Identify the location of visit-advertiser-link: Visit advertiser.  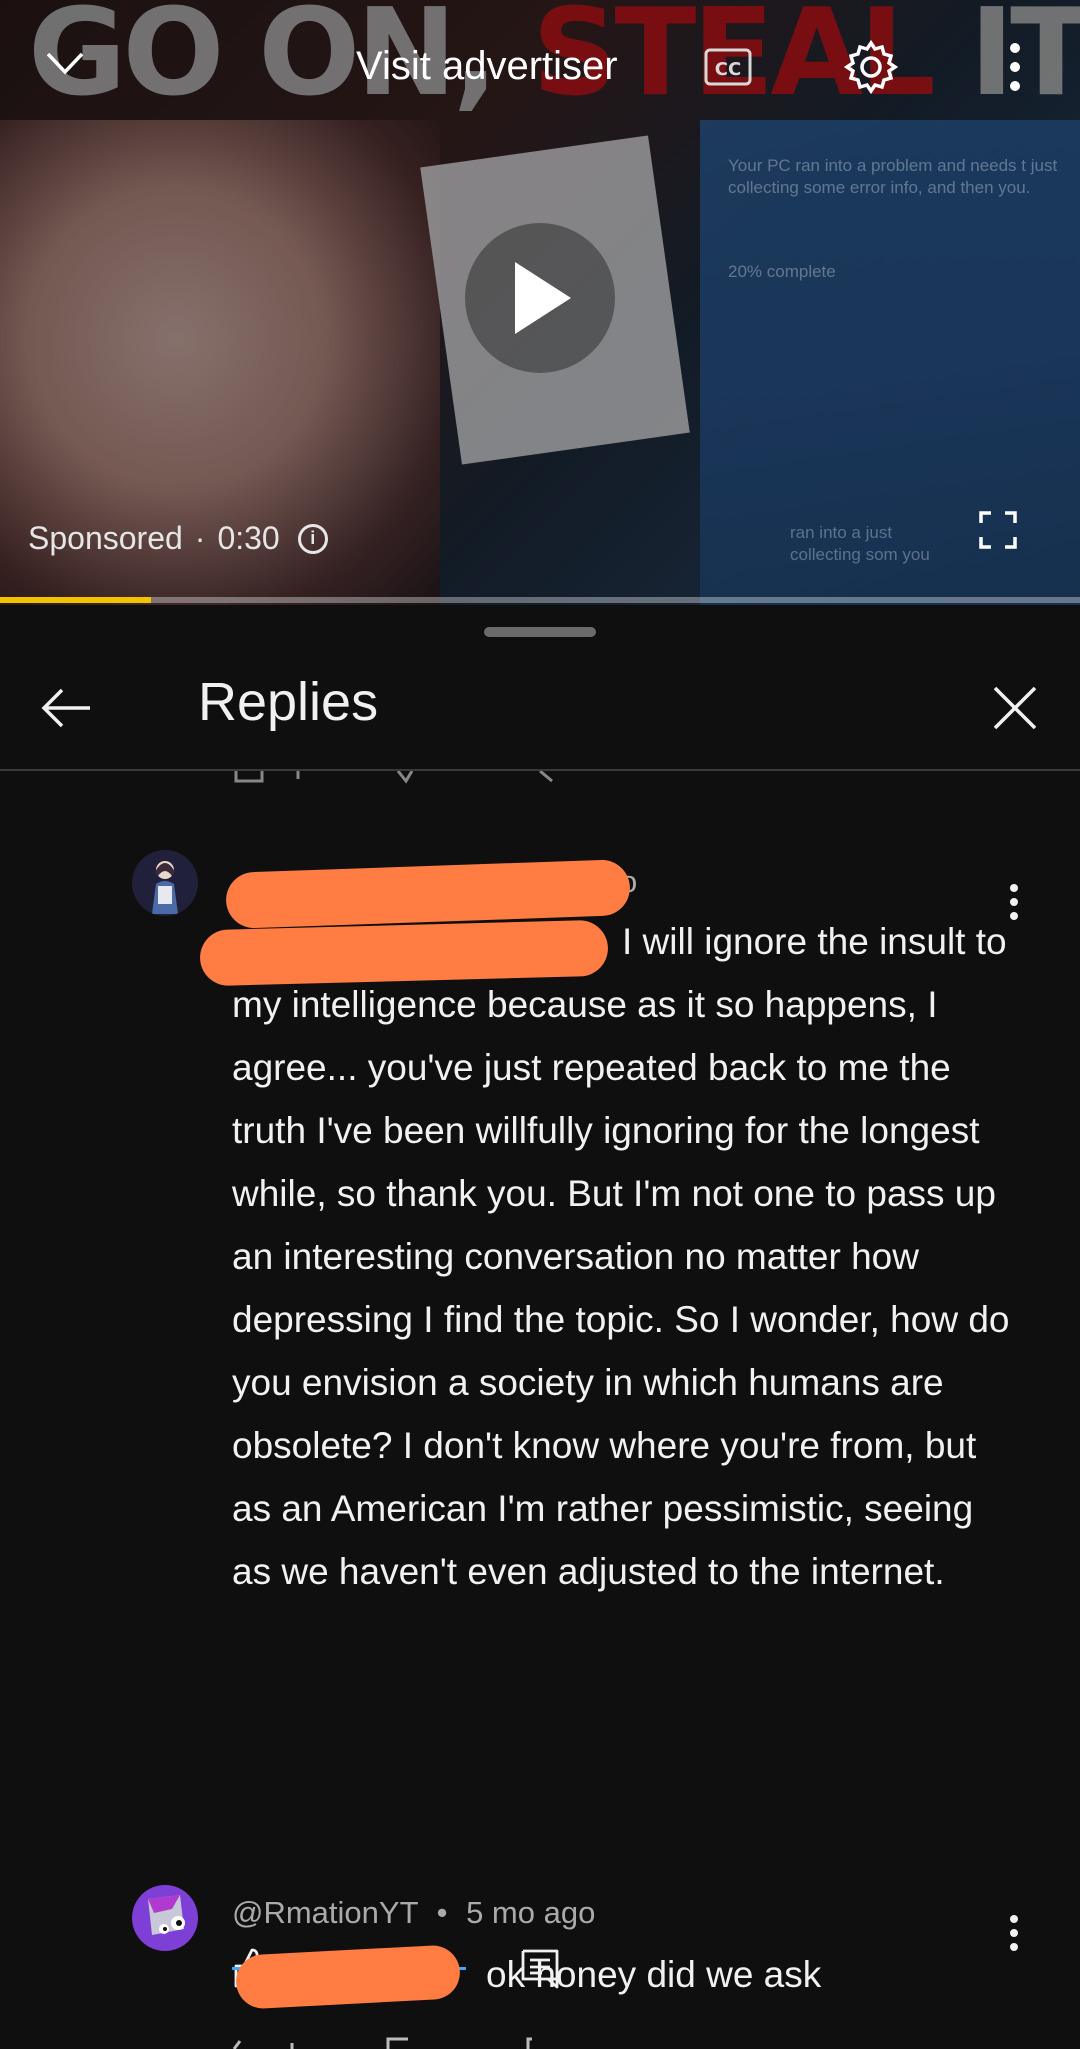
(487, 66).